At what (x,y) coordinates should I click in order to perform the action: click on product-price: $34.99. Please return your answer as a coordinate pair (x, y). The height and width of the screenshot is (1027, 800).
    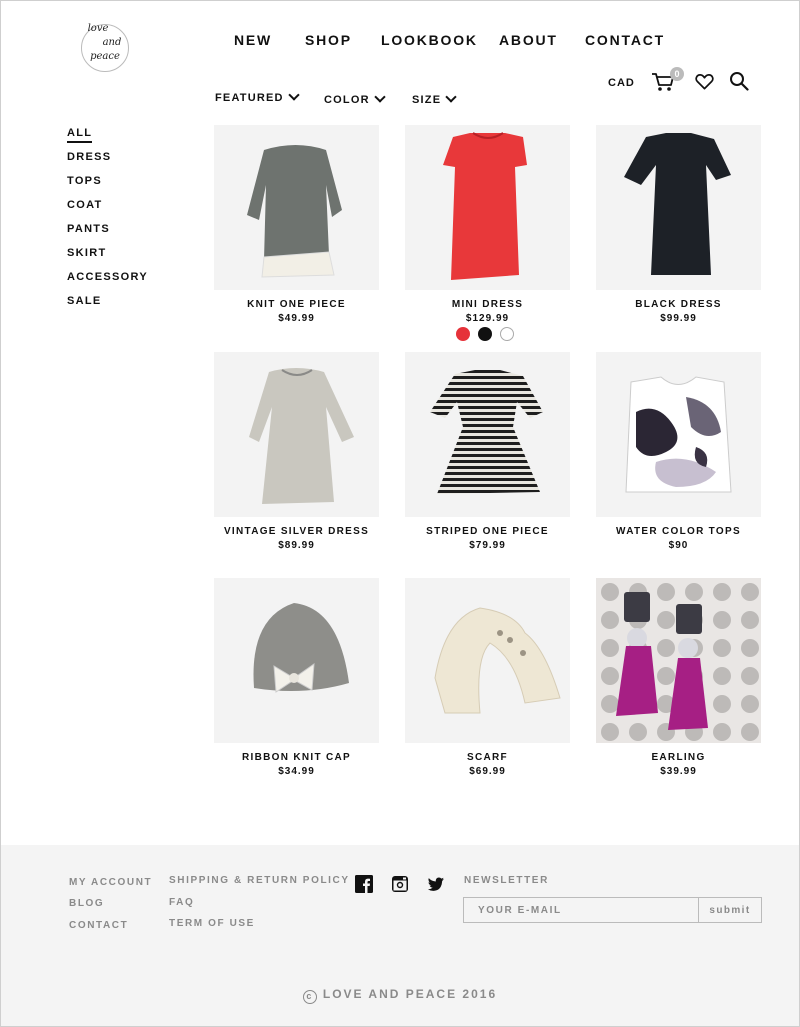
    Looking at the image, I should click on (296, 771).